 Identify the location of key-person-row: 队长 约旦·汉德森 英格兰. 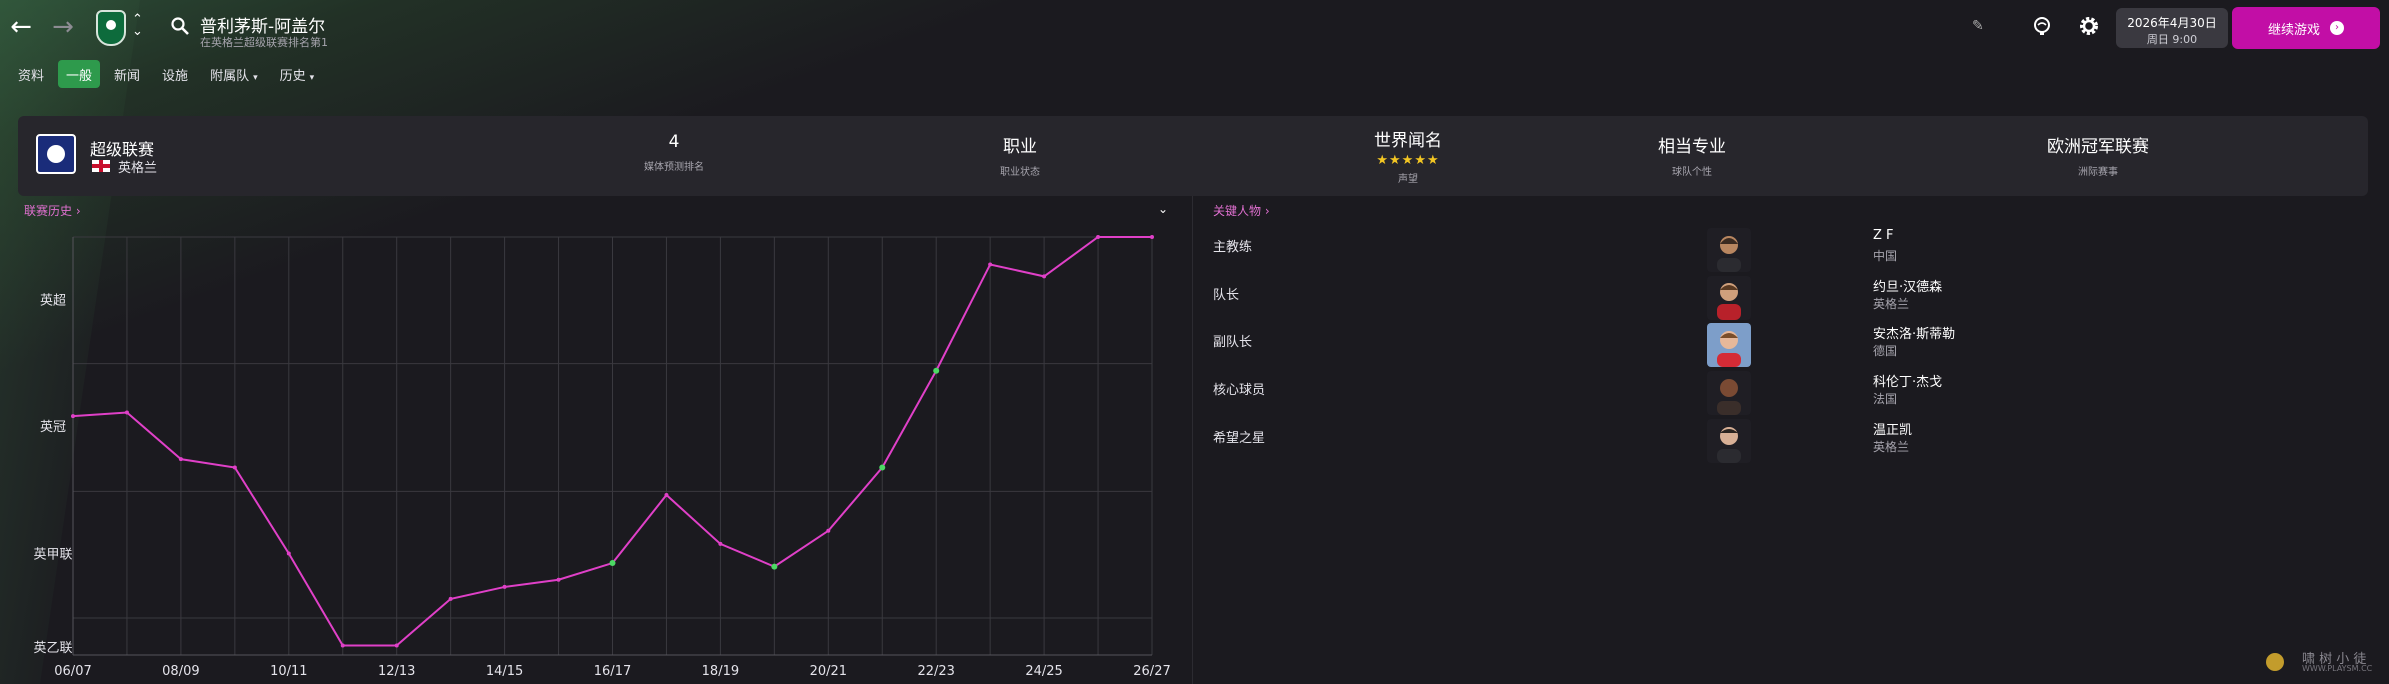
(1763, 299).